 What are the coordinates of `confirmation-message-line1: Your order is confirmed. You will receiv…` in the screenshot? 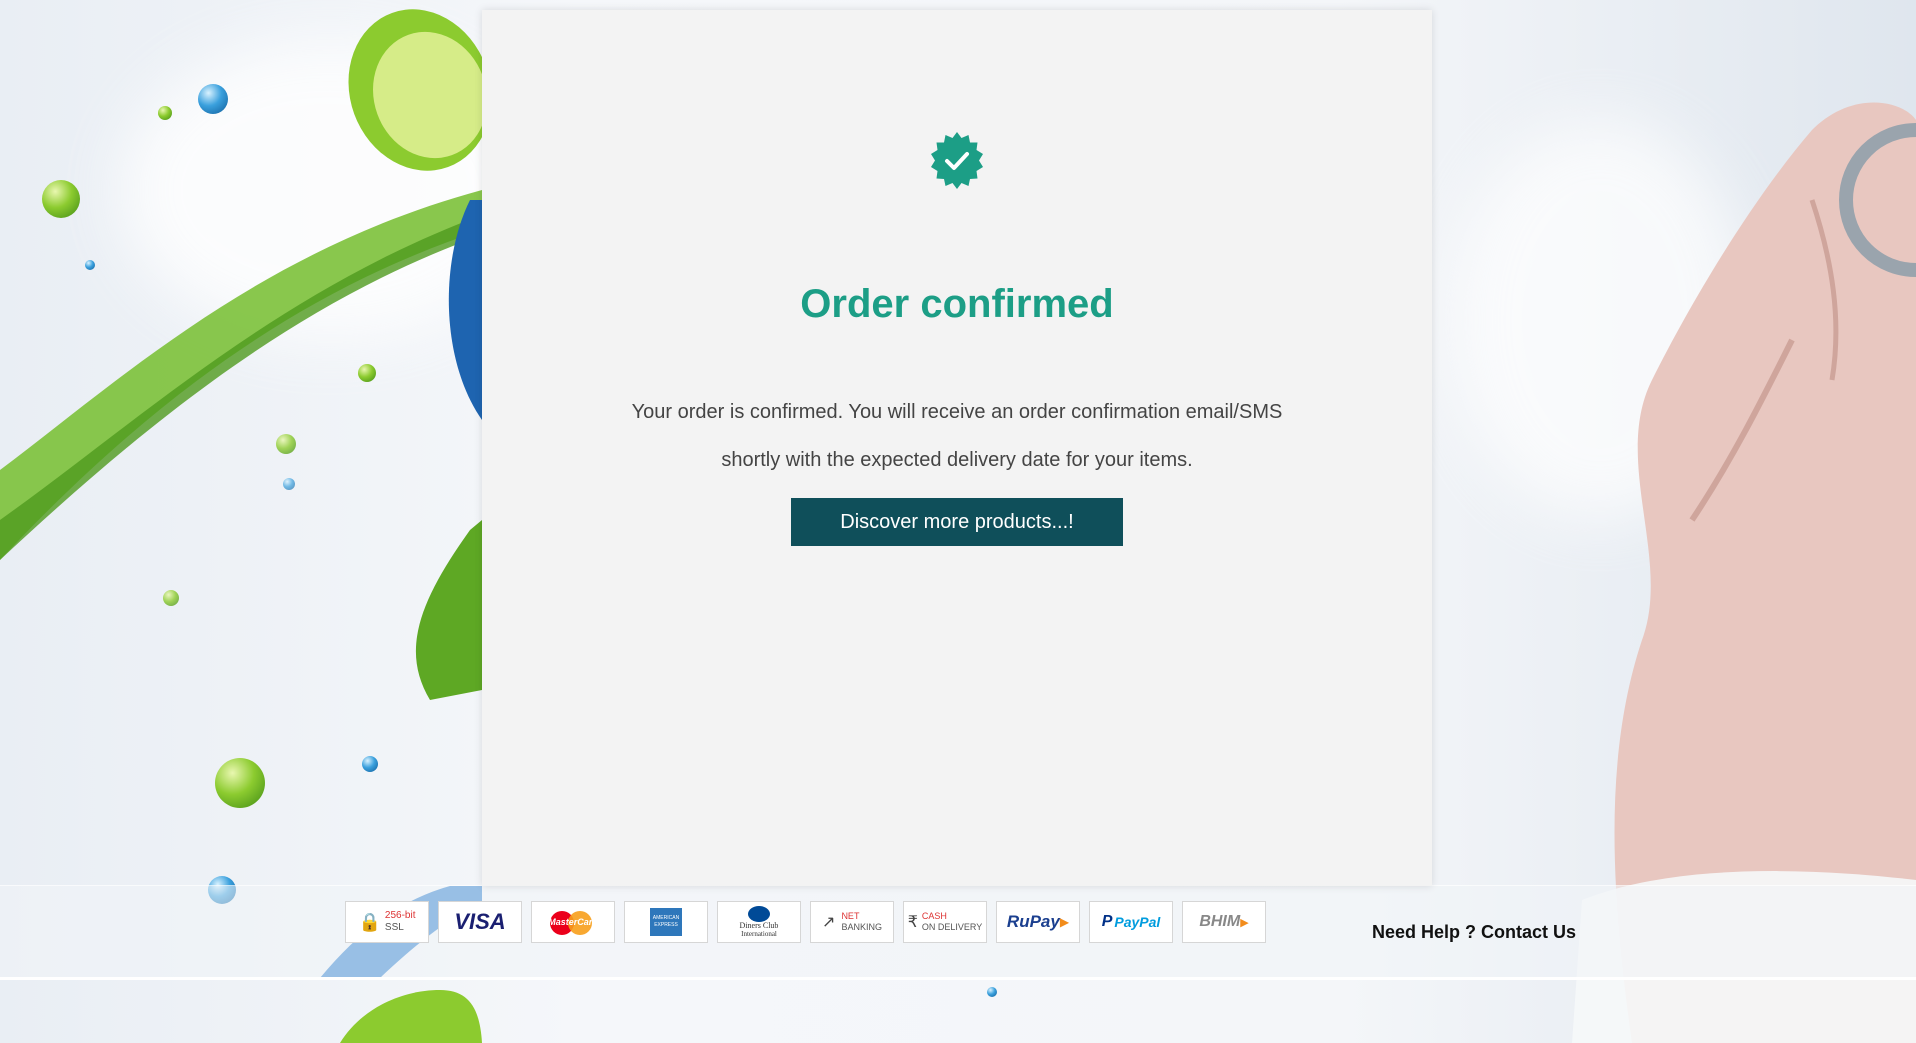 It's located at (957, 412).